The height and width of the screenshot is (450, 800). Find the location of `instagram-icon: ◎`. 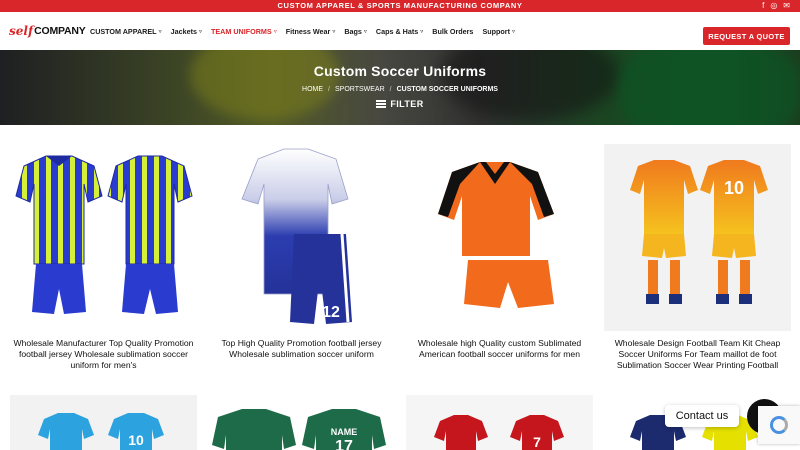

instagram-icon: ◎ is located at coordinates (773, 6).